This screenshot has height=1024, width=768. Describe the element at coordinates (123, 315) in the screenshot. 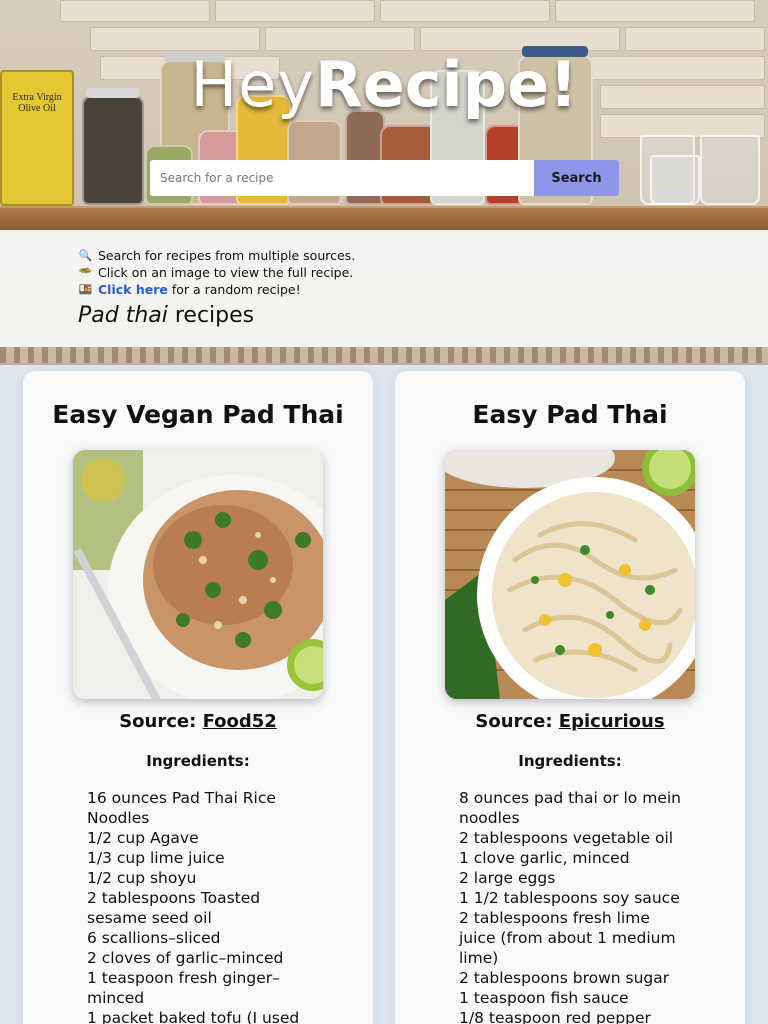

I see `query-term: Pad thai` at that location.